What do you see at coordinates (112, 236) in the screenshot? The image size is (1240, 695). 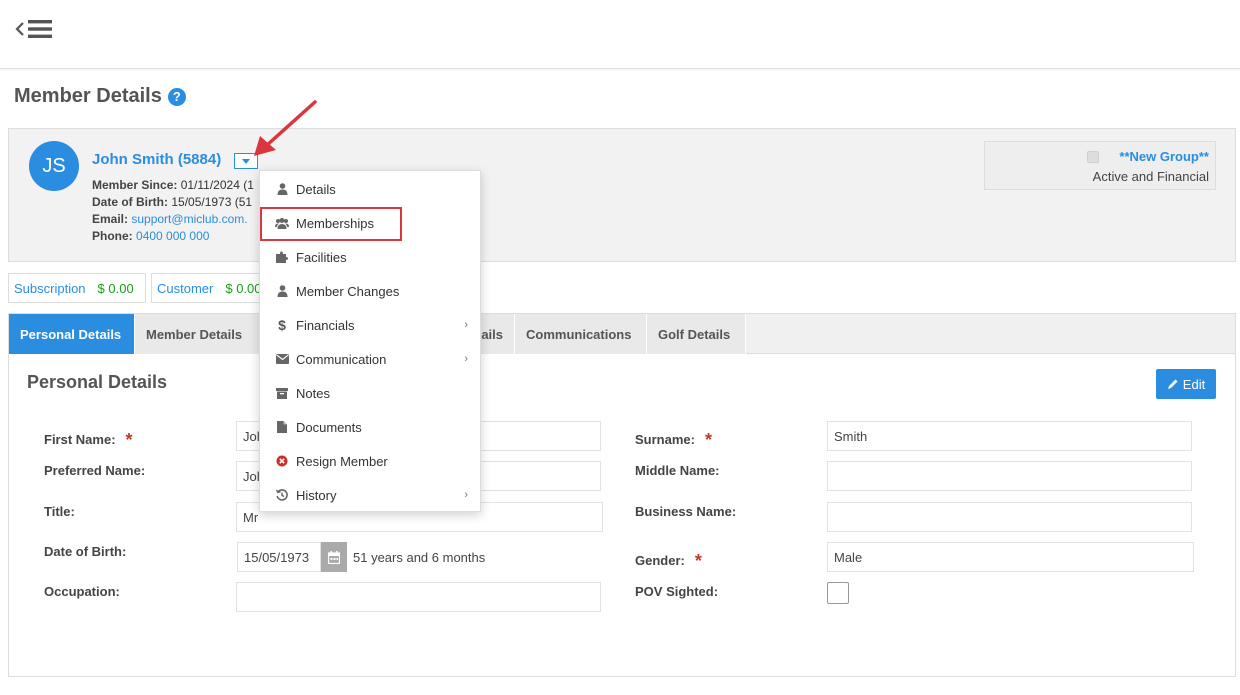 I see `phone-label: Phone:` at bounding box center [112, 236].